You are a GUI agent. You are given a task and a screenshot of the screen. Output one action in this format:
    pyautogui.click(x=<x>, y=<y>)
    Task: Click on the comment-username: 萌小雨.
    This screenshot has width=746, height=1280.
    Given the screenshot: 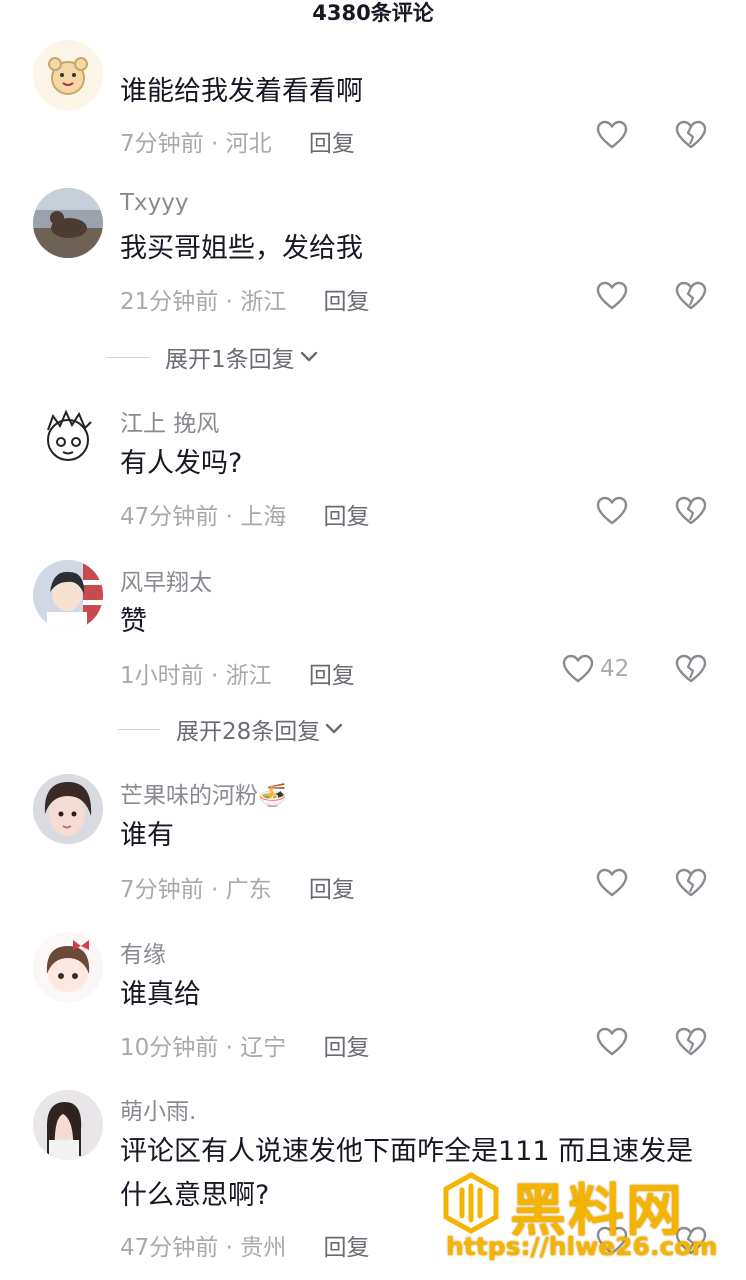 What is the action you would take?
    pyautogui.click(x=158, y=1109)
    